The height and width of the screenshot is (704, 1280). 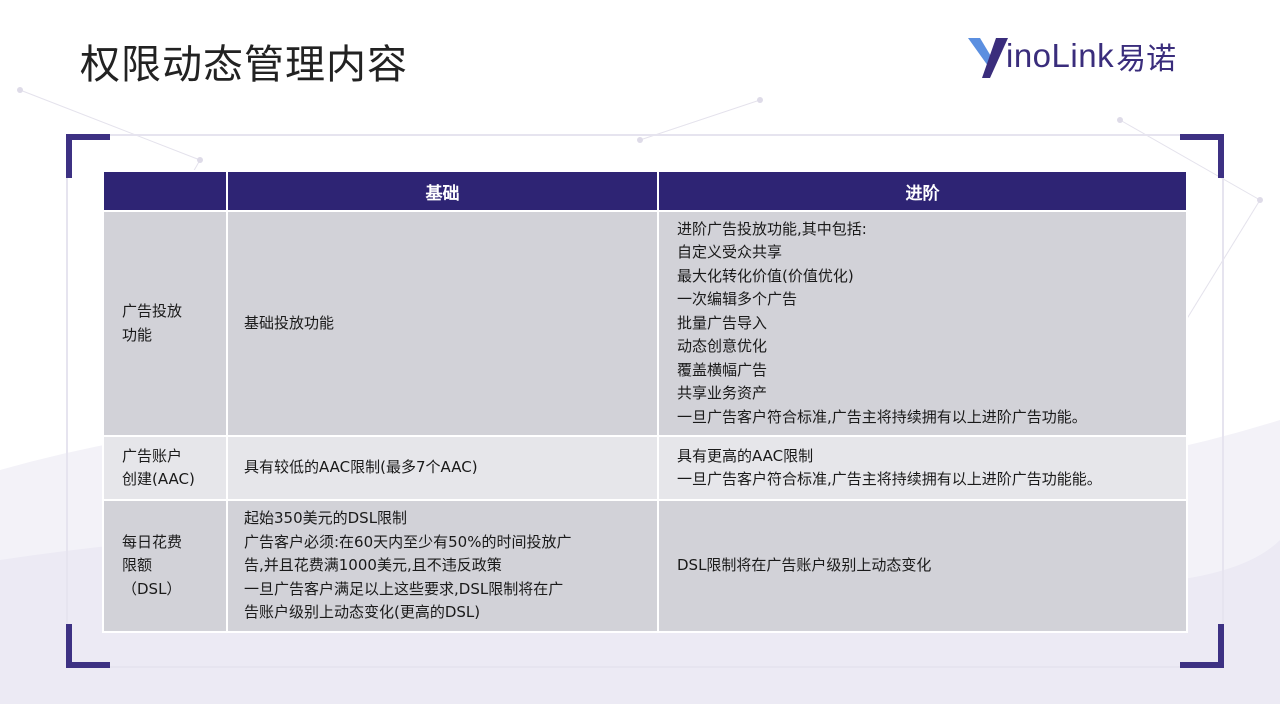 What do you see at coordinates (988, 58) in the screenshot?
I see `yinolink-y-mark-icon` at bounding box center [988, 58].